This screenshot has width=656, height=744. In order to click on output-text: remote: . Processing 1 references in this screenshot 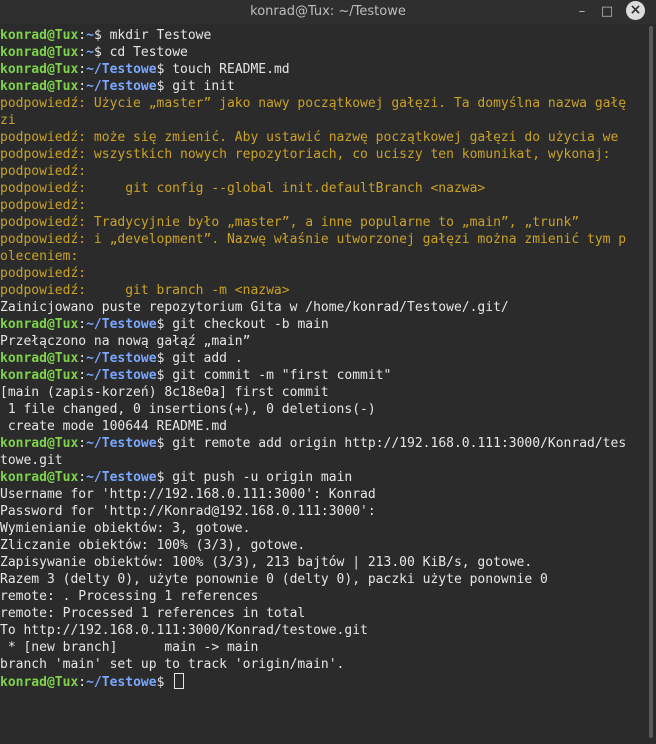, I will do `click(129, 596)`.